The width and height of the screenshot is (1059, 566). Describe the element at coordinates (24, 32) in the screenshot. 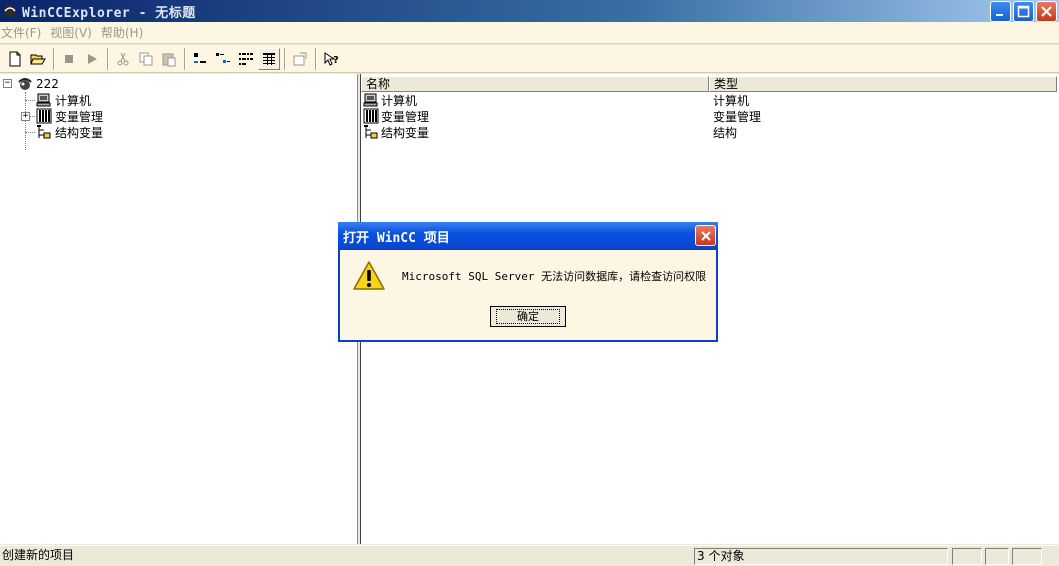

I see `menu-file: 文件(F)` at that location.